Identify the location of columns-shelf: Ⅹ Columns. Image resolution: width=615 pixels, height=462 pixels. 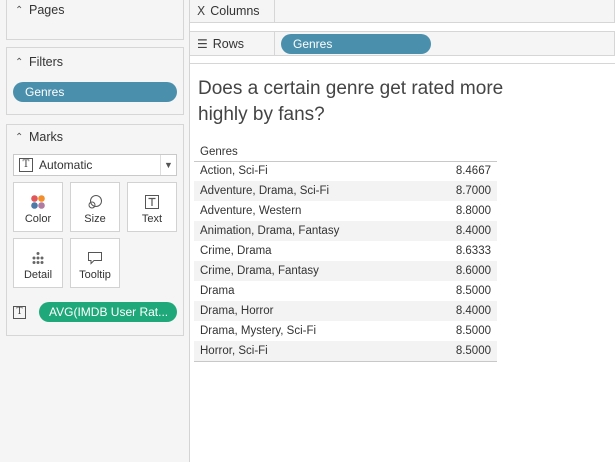
(402, 11).